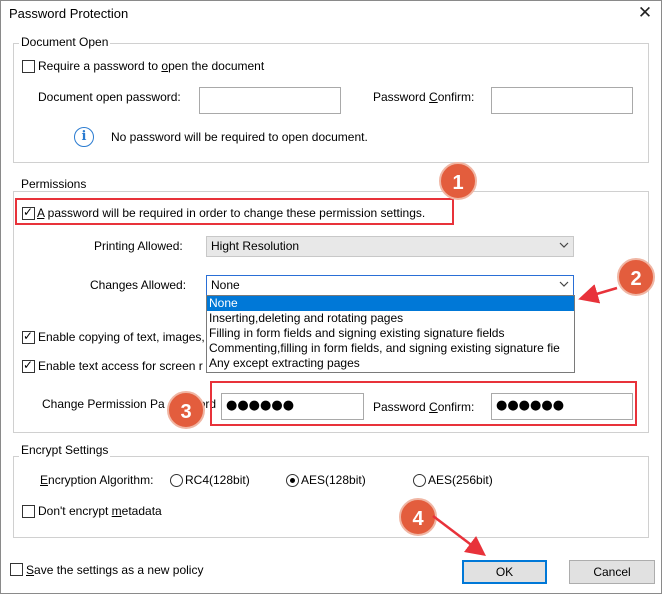 This screenshot has width=662, height=594. I want to click on arrow-to-ok, so click(459, 536).